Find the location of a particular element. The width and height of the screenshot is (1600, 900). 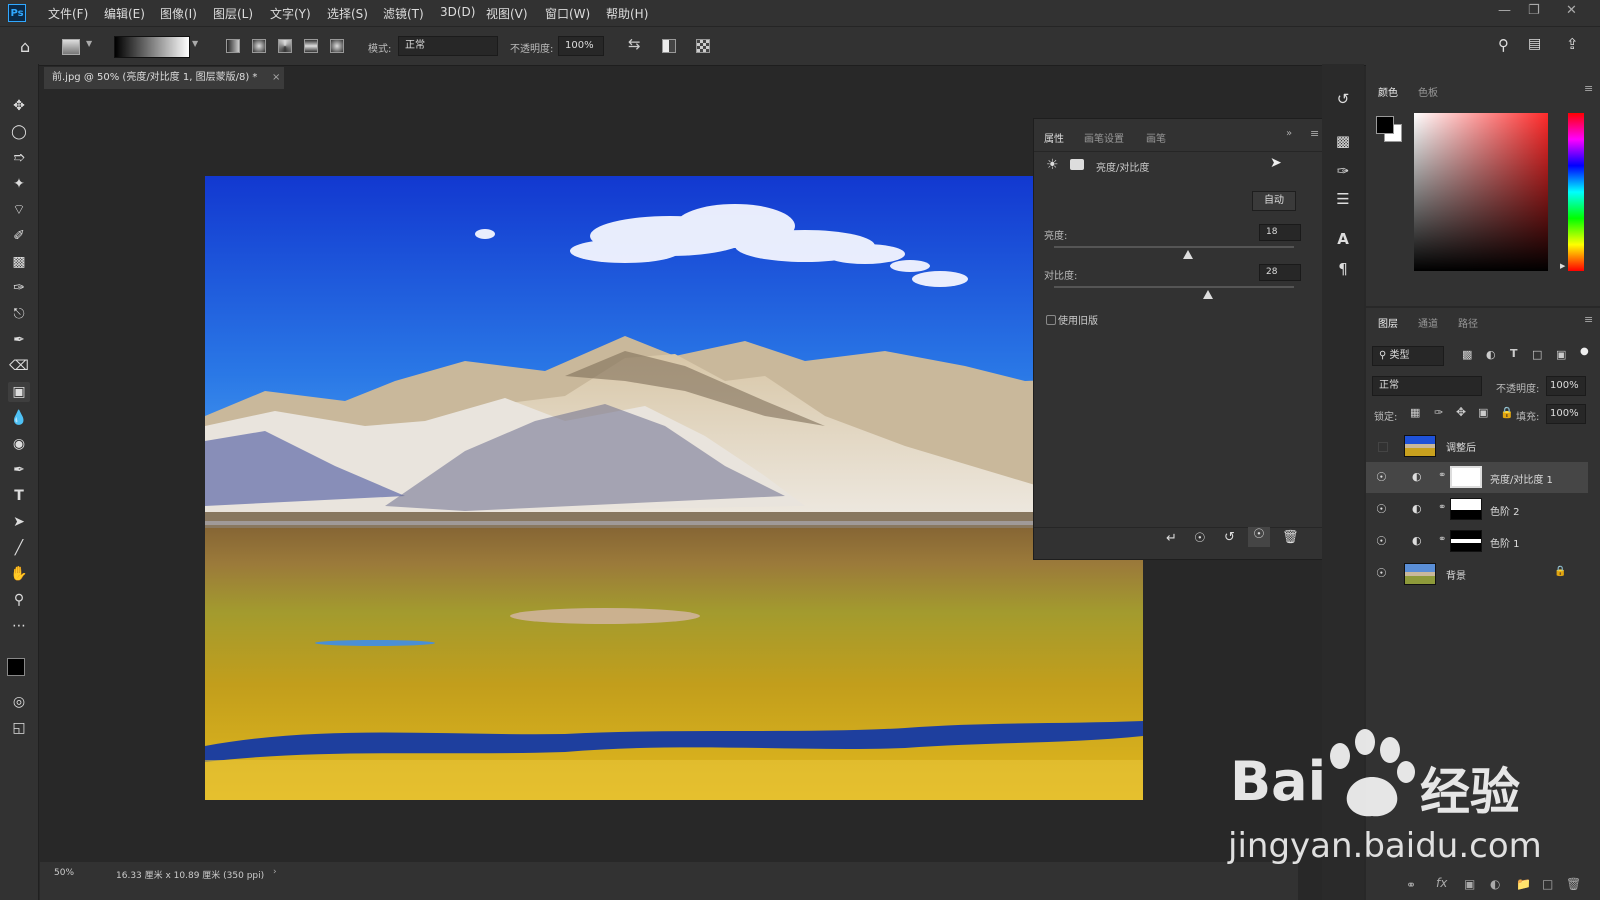

eraser-tool-icon: ⌫ is located at coordinates (19, 366).